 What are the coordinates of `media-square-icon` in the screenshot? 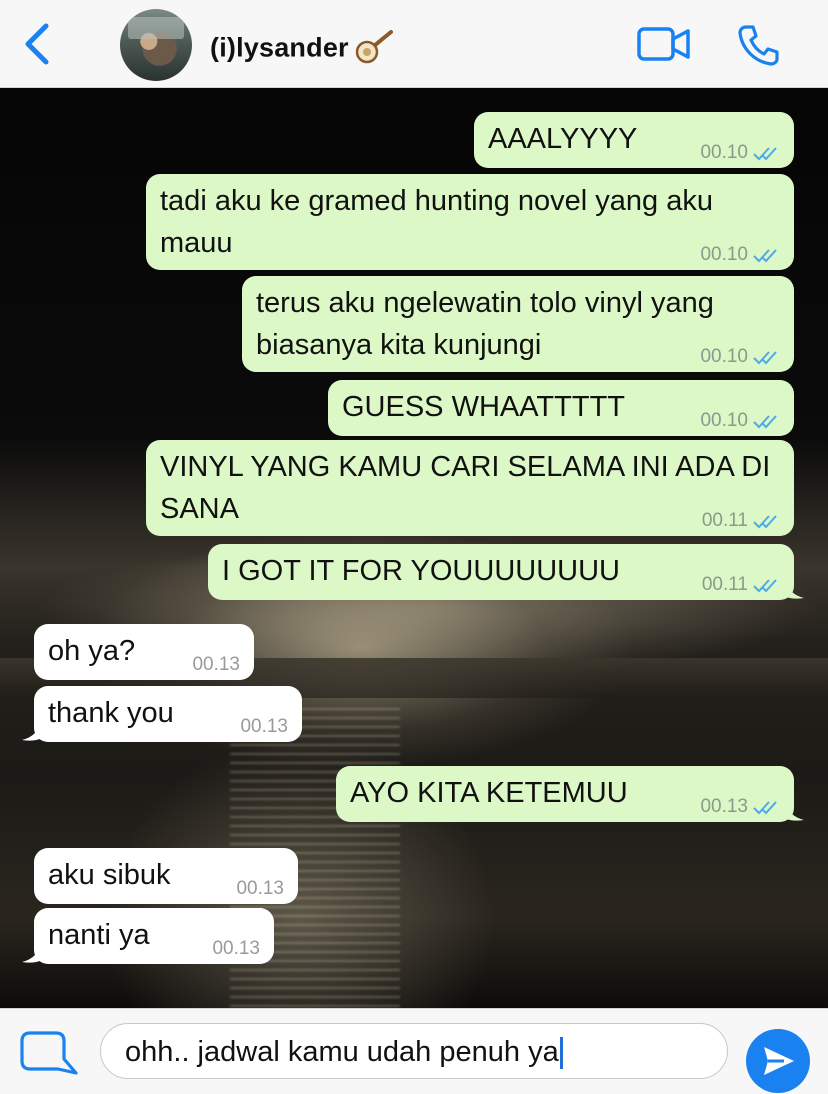 It's located at (49, 1053).